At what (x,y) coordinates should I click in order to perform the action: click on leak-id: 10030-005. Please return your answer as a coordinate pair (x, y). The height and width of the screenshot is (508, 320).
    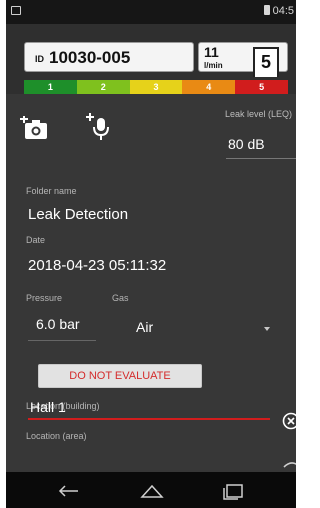
    Looking at the image, I should click on (90, 57).